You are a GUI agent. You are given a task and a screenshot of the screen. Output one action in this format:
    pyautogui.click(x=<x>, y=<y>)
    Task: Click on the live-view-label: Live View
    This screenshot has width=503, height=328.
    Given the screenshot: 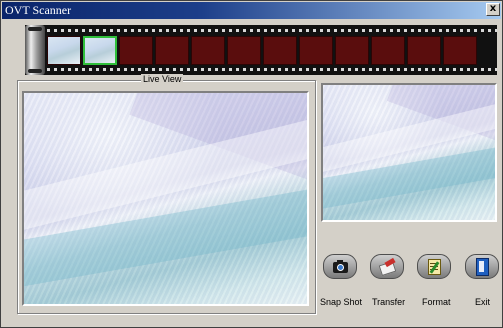 What is the action you would take?
    pyautogui.click(x=162, y=79)
    